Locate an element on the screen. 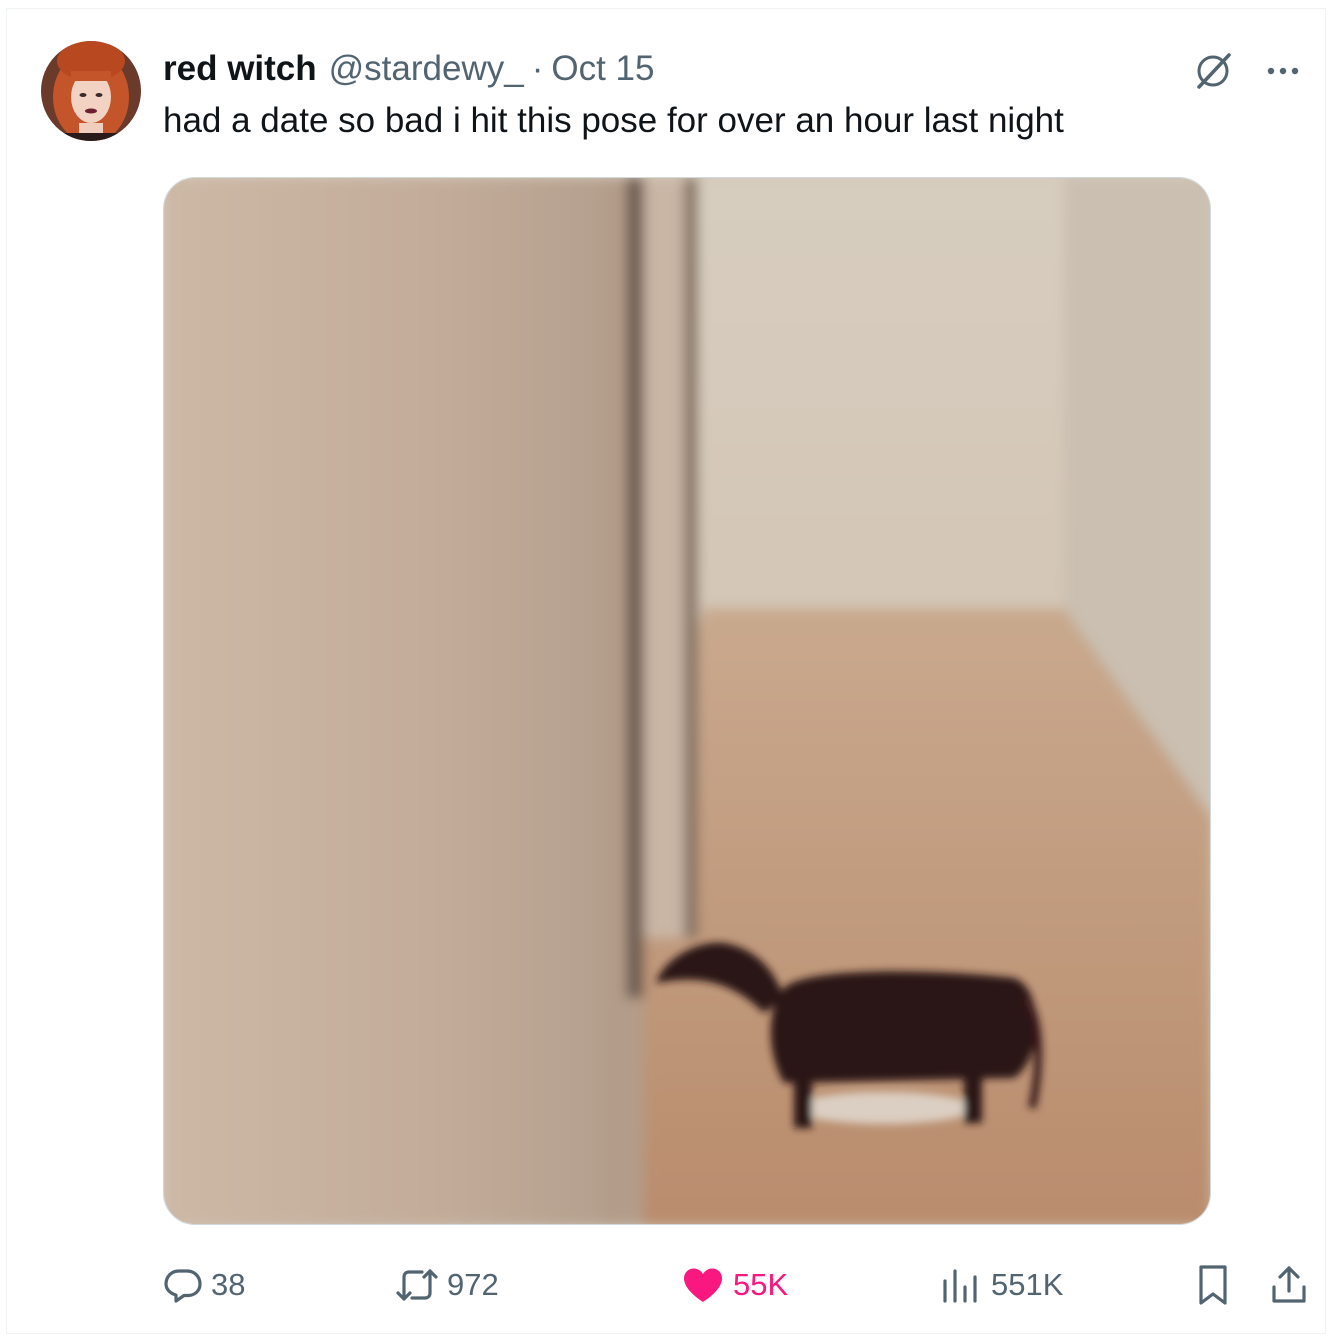 The height and width of the screenshot is (1340, 1334). bookmark-button is located at coordinates (1217, 1285).